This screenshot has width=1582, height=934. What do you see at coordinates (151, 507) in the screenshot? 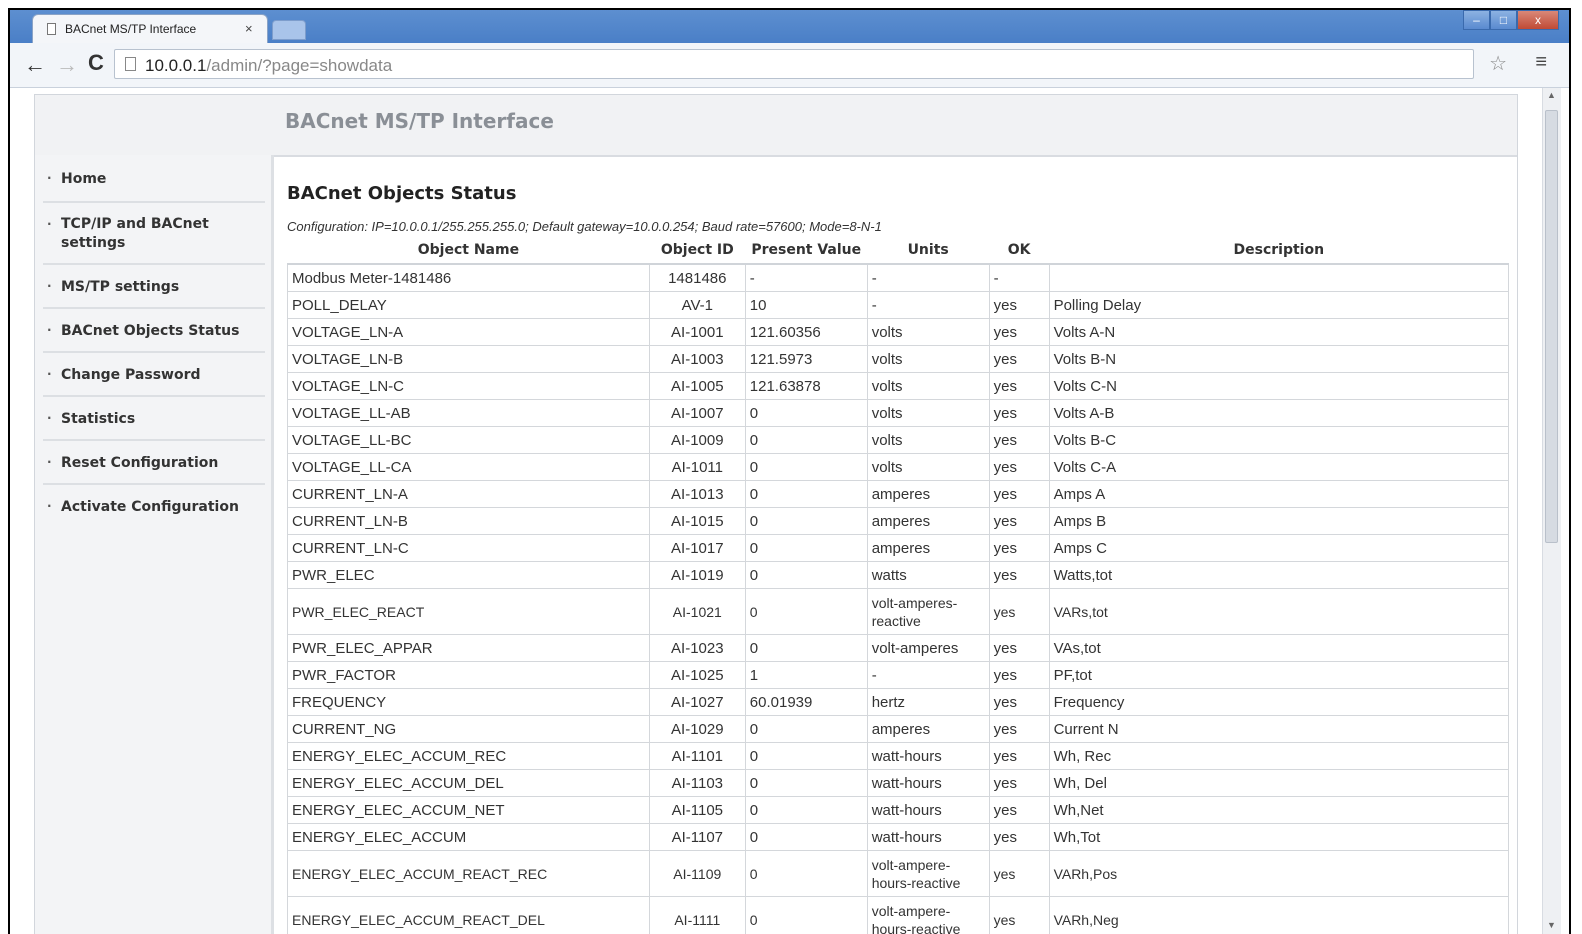
I see `sidebar-item-activate-config: · Activate Configuration` at bounding box center [151, 507].